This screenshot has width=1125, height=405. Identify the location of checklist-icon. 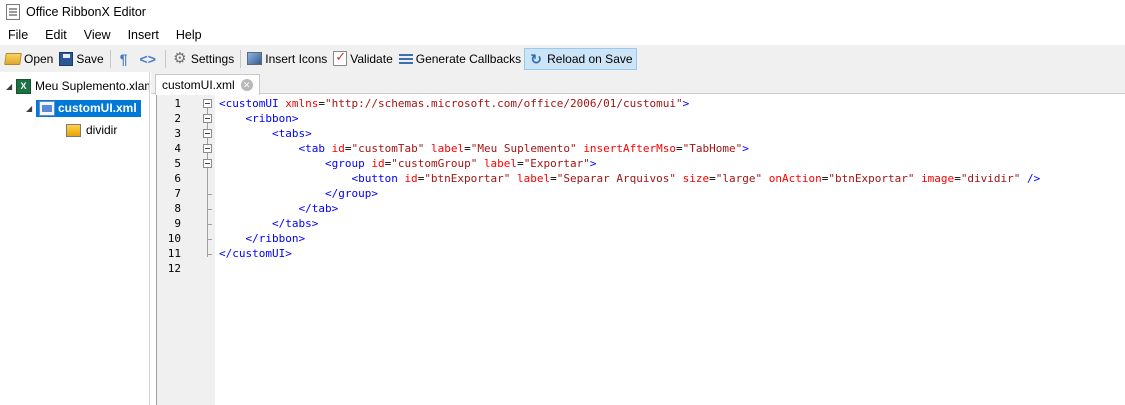
(340, 57).